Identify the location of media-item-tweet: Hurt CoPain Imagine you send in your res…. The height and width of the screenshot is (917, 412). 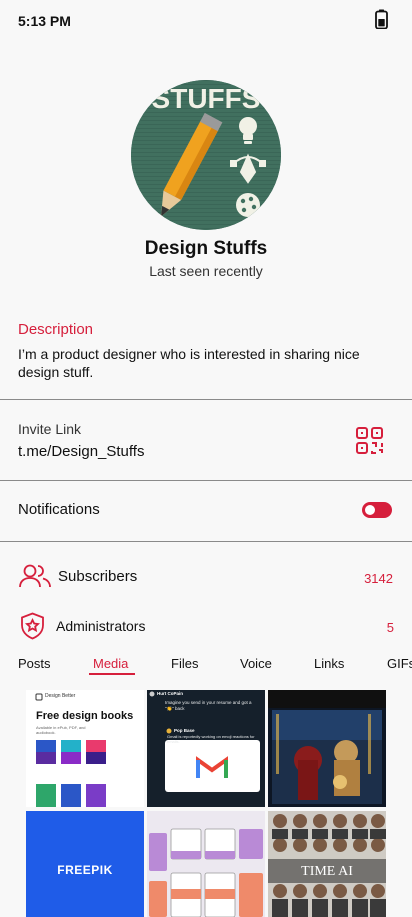
(206, 748).